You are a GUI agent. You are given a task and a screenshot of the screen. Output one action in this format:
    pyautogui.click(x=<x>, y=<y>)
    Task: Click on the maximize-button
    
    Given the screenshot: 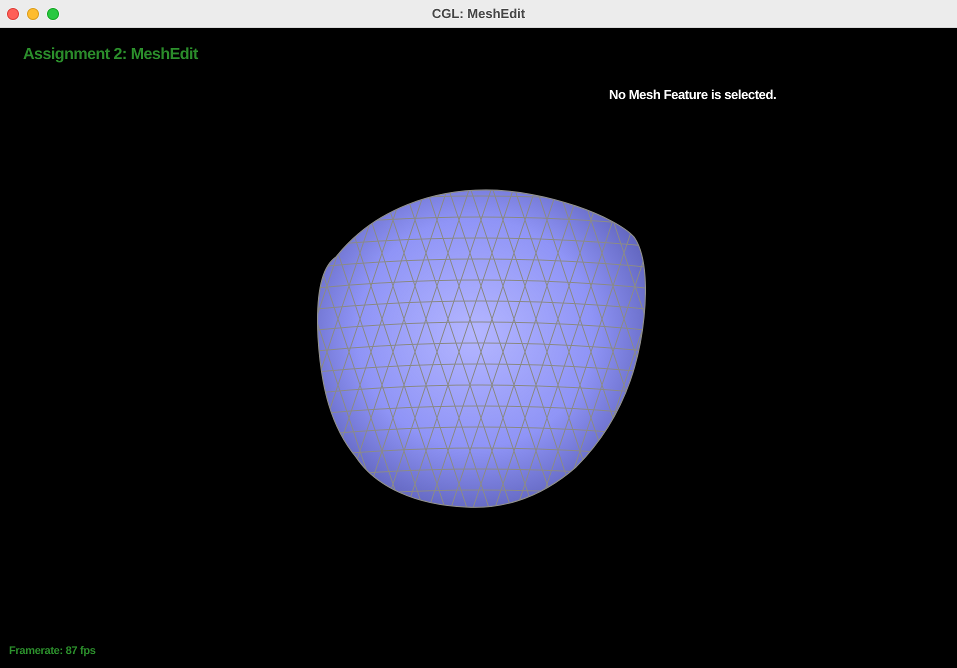 What is the action you would take?
    pyautogui.click(x=53, y=14)
    